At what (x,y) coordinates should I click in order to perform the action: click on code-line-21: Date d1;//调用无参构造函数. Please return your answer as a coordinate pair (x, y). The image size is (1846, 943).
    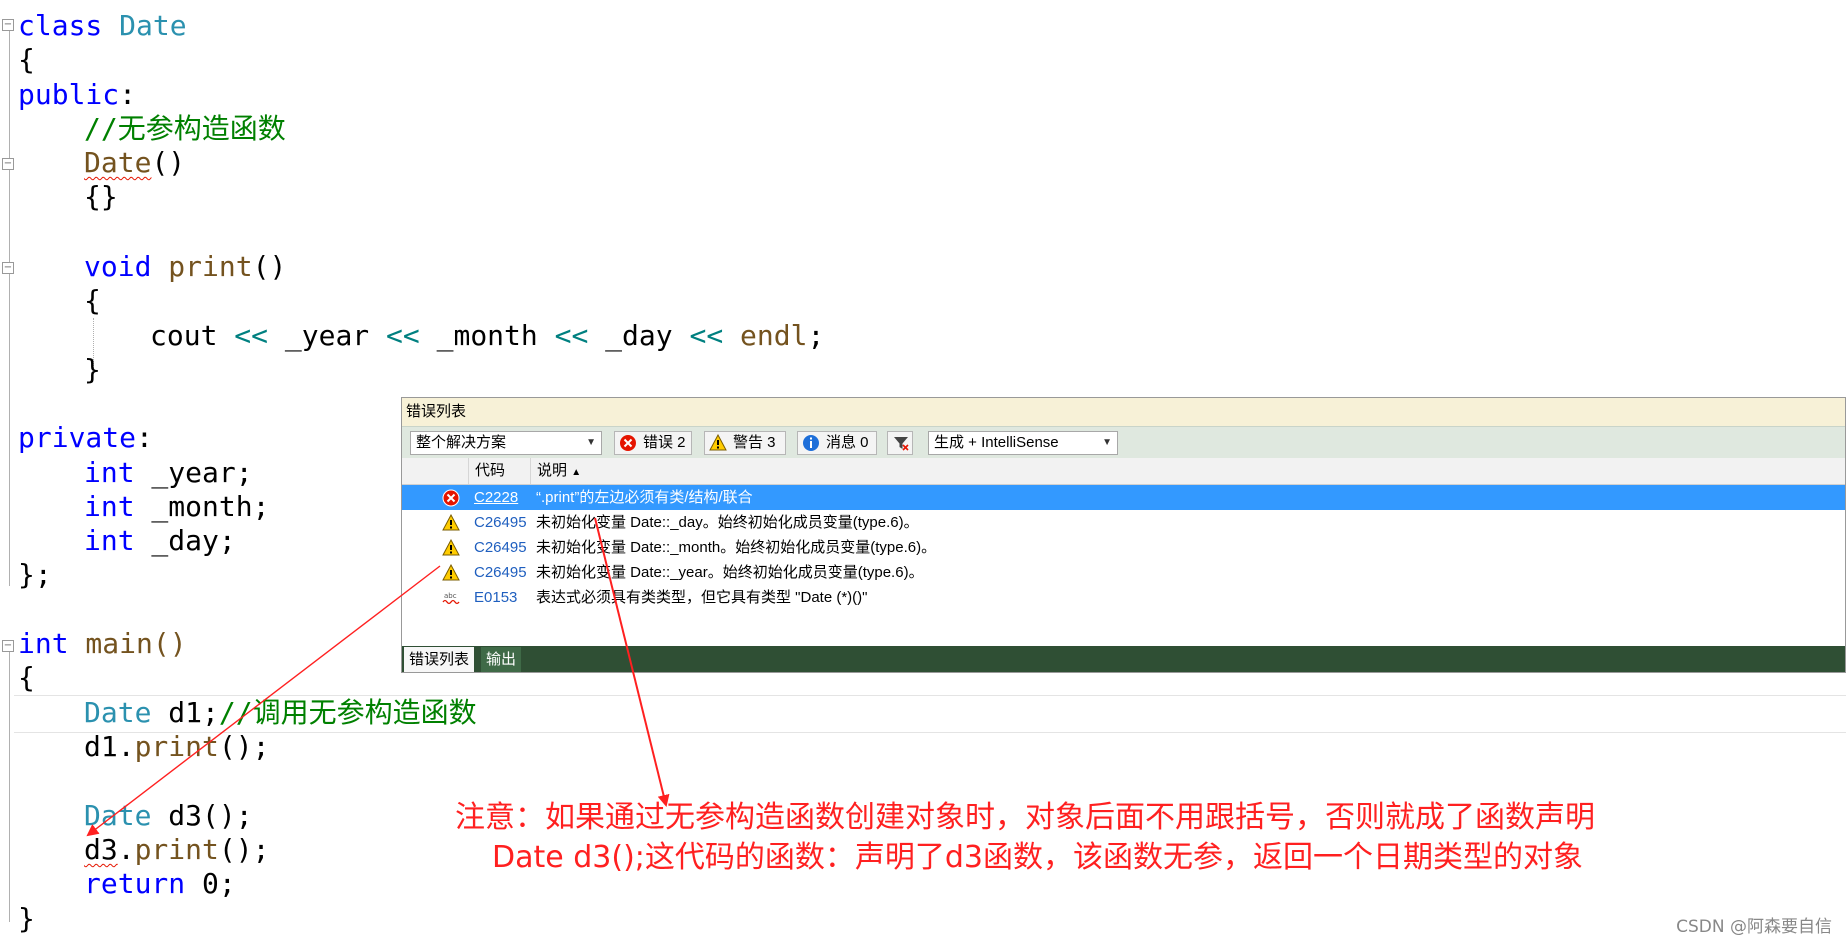
    Looking at the image, I should click on (280, 713).